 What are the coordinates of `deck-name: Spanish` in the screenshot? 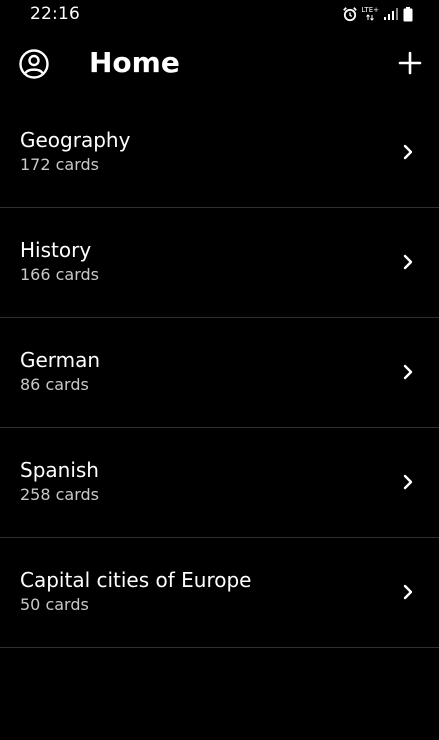 It's located at (59, 470).